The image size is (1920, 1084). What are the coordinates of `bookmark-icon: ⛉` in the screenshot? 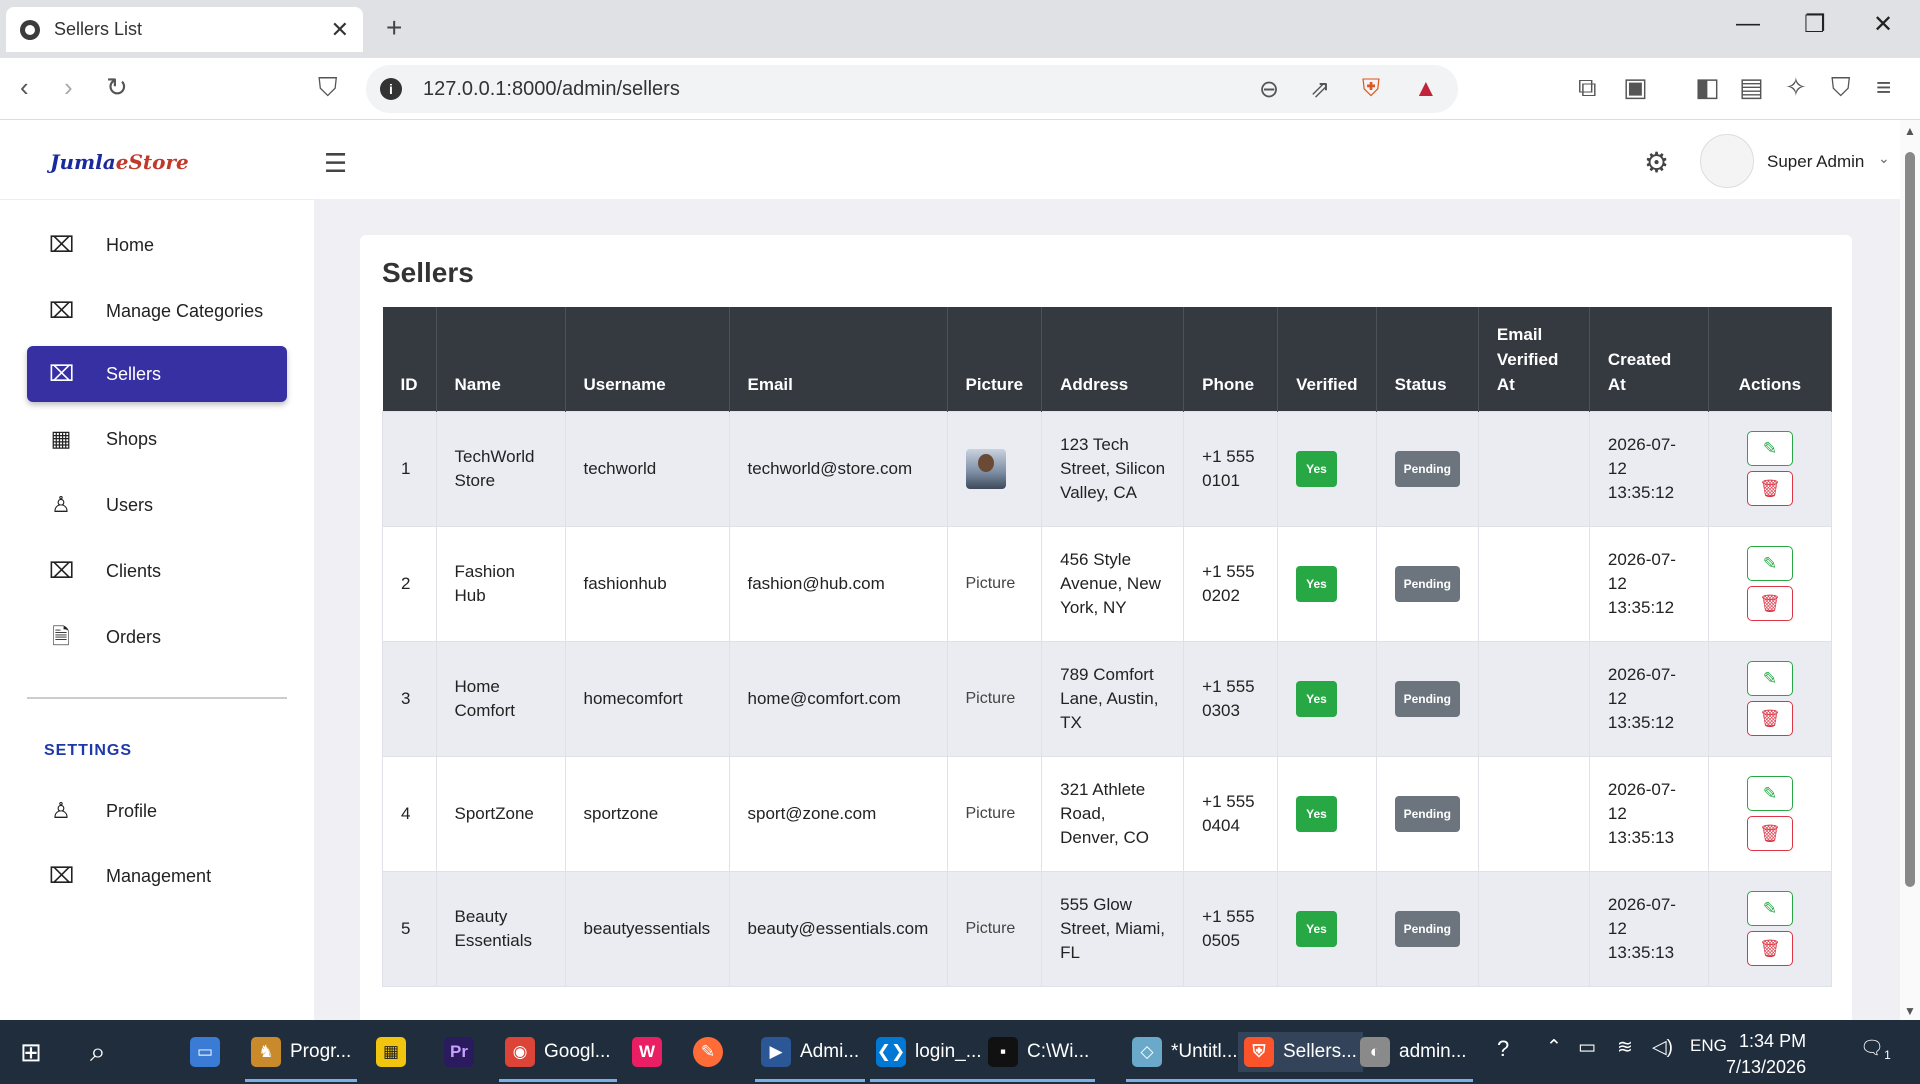 It's located at (328, 88).